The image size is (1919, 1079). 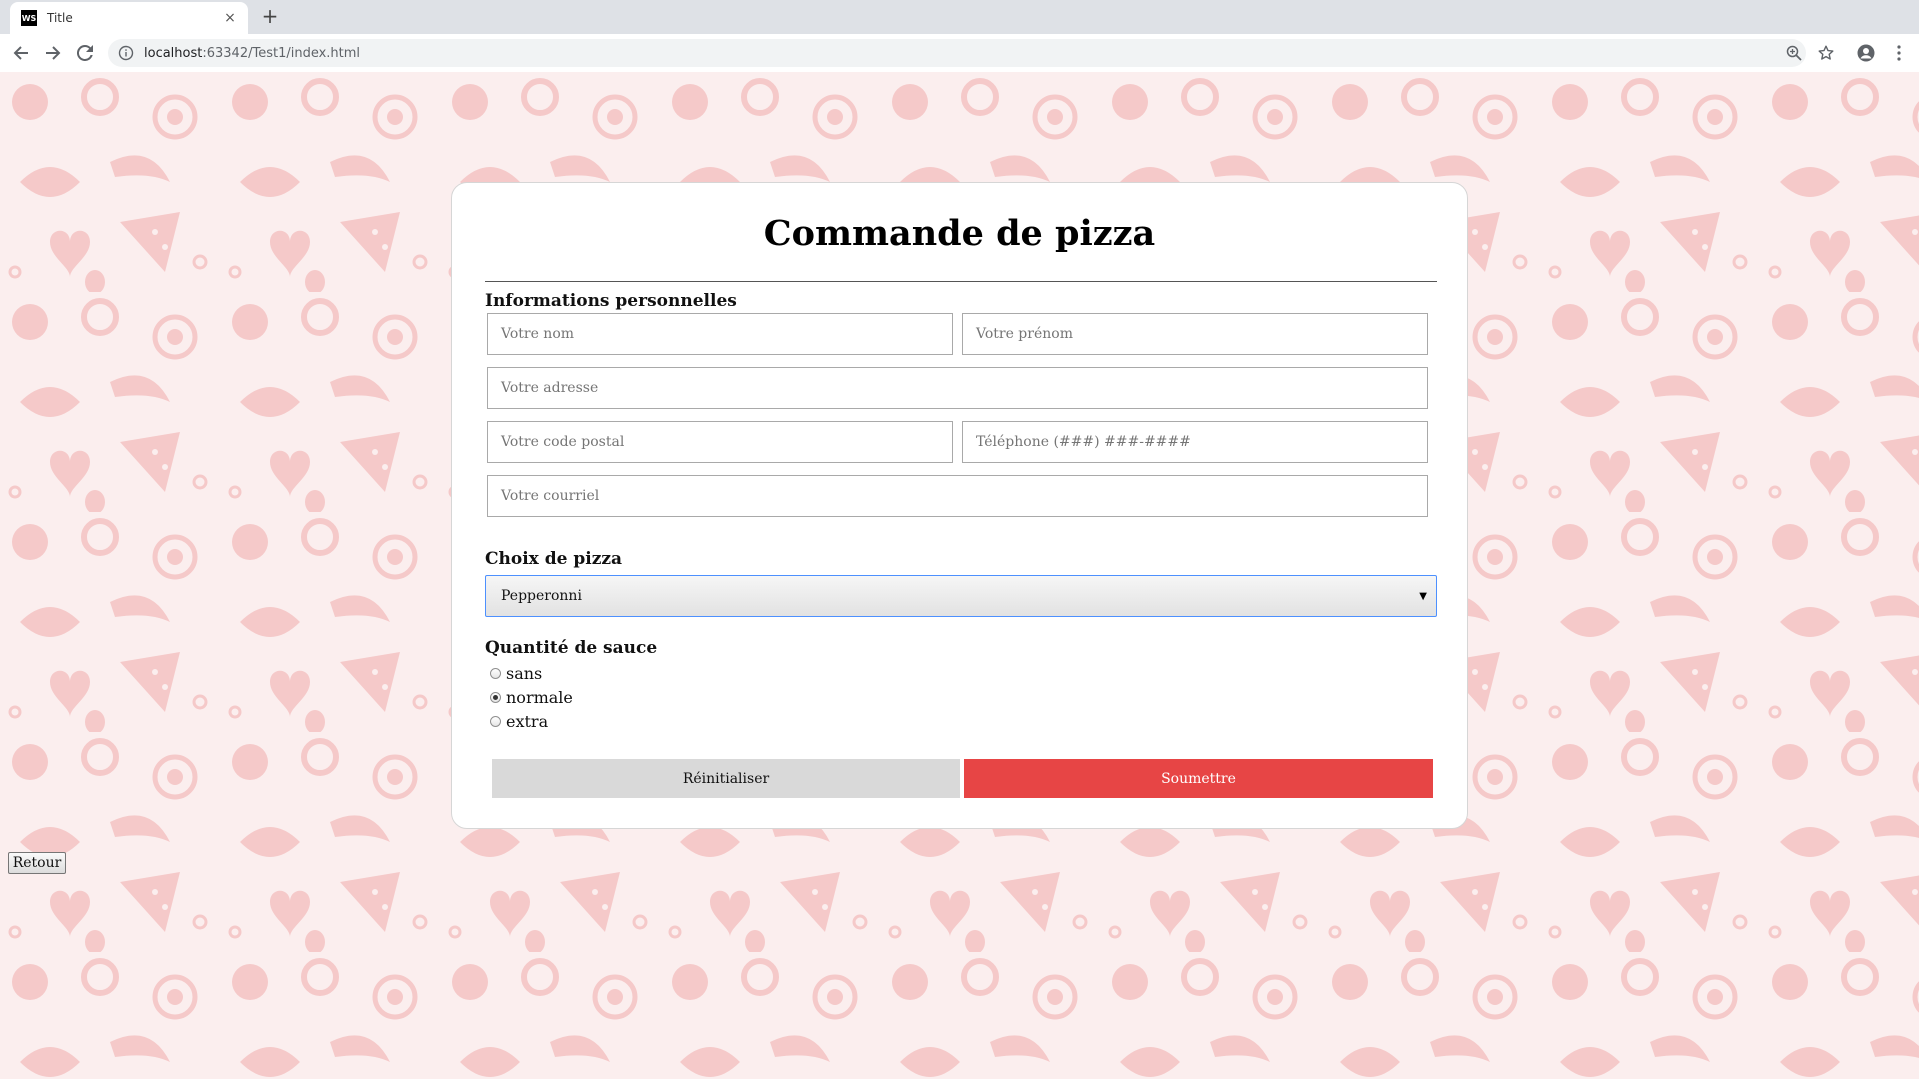 What do you see at coordinates (957, 388) in the screenshot?
I see `address-field: Votre adresse` at bounding box center [957, 388].